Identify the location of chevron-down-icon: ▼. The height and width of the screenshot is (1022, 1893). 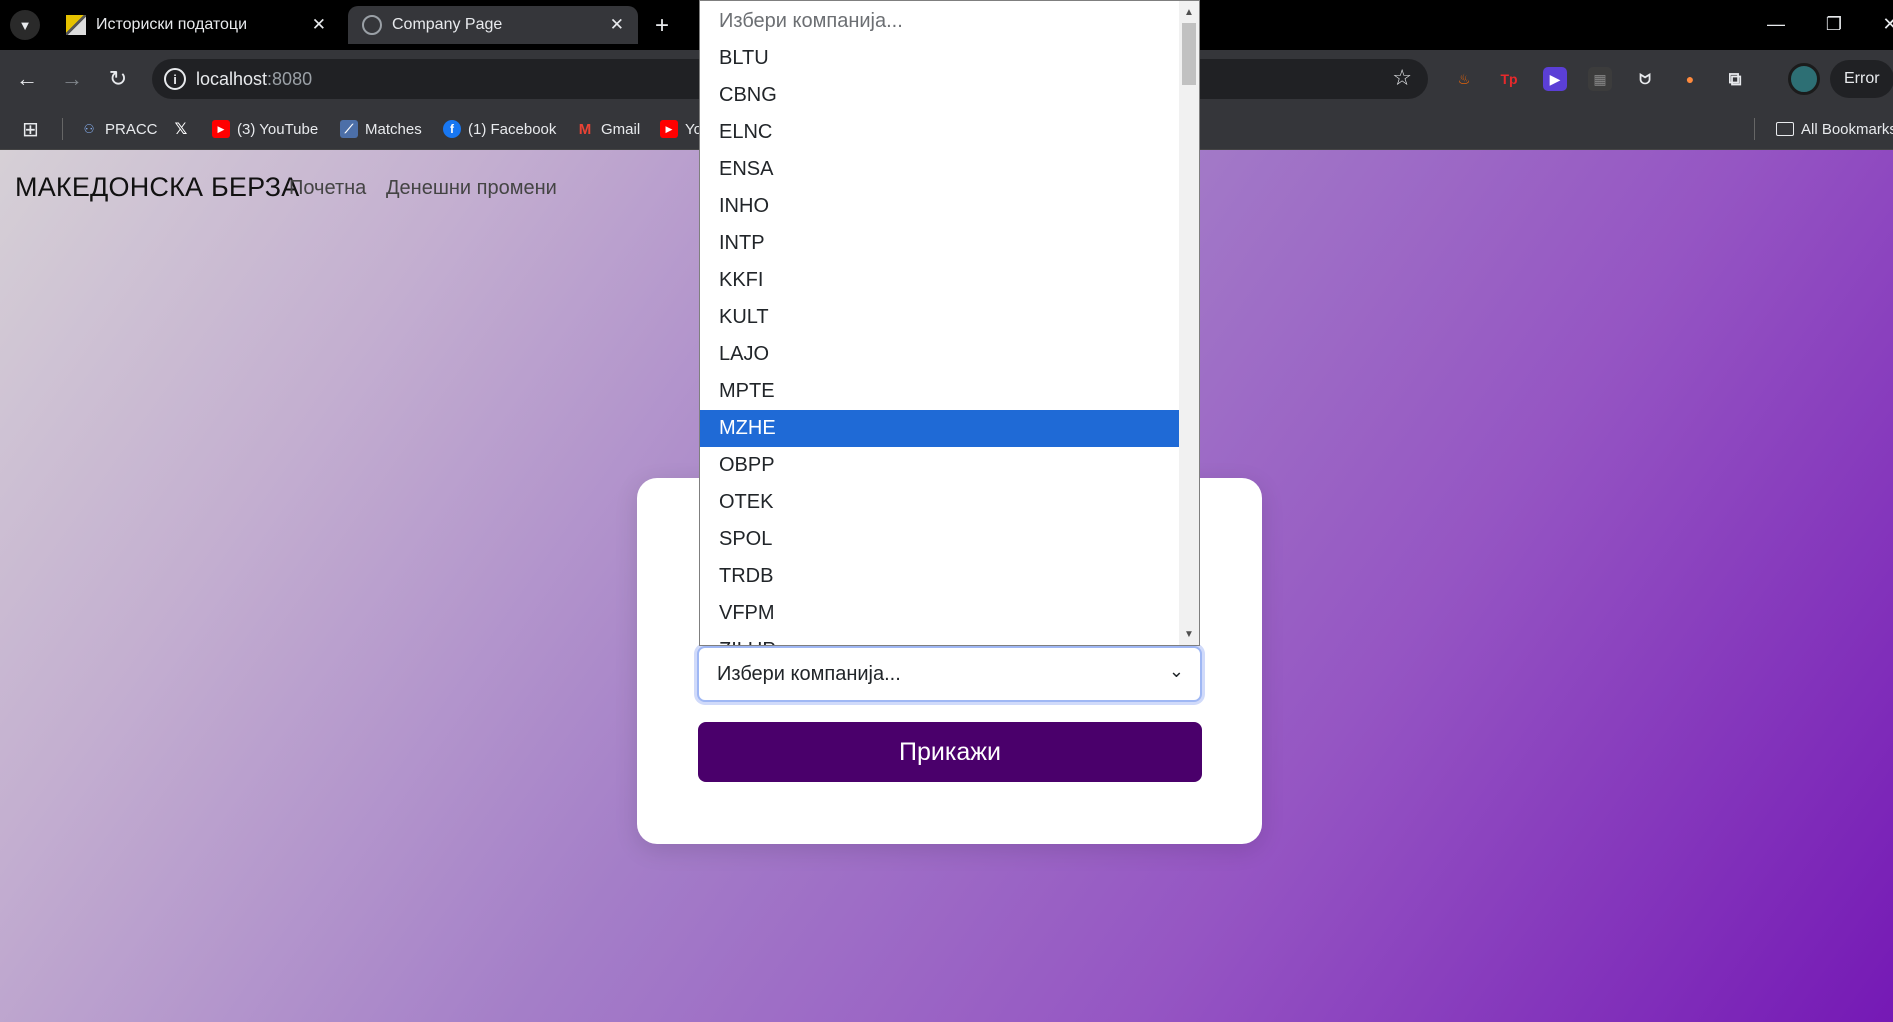
(25, 25).